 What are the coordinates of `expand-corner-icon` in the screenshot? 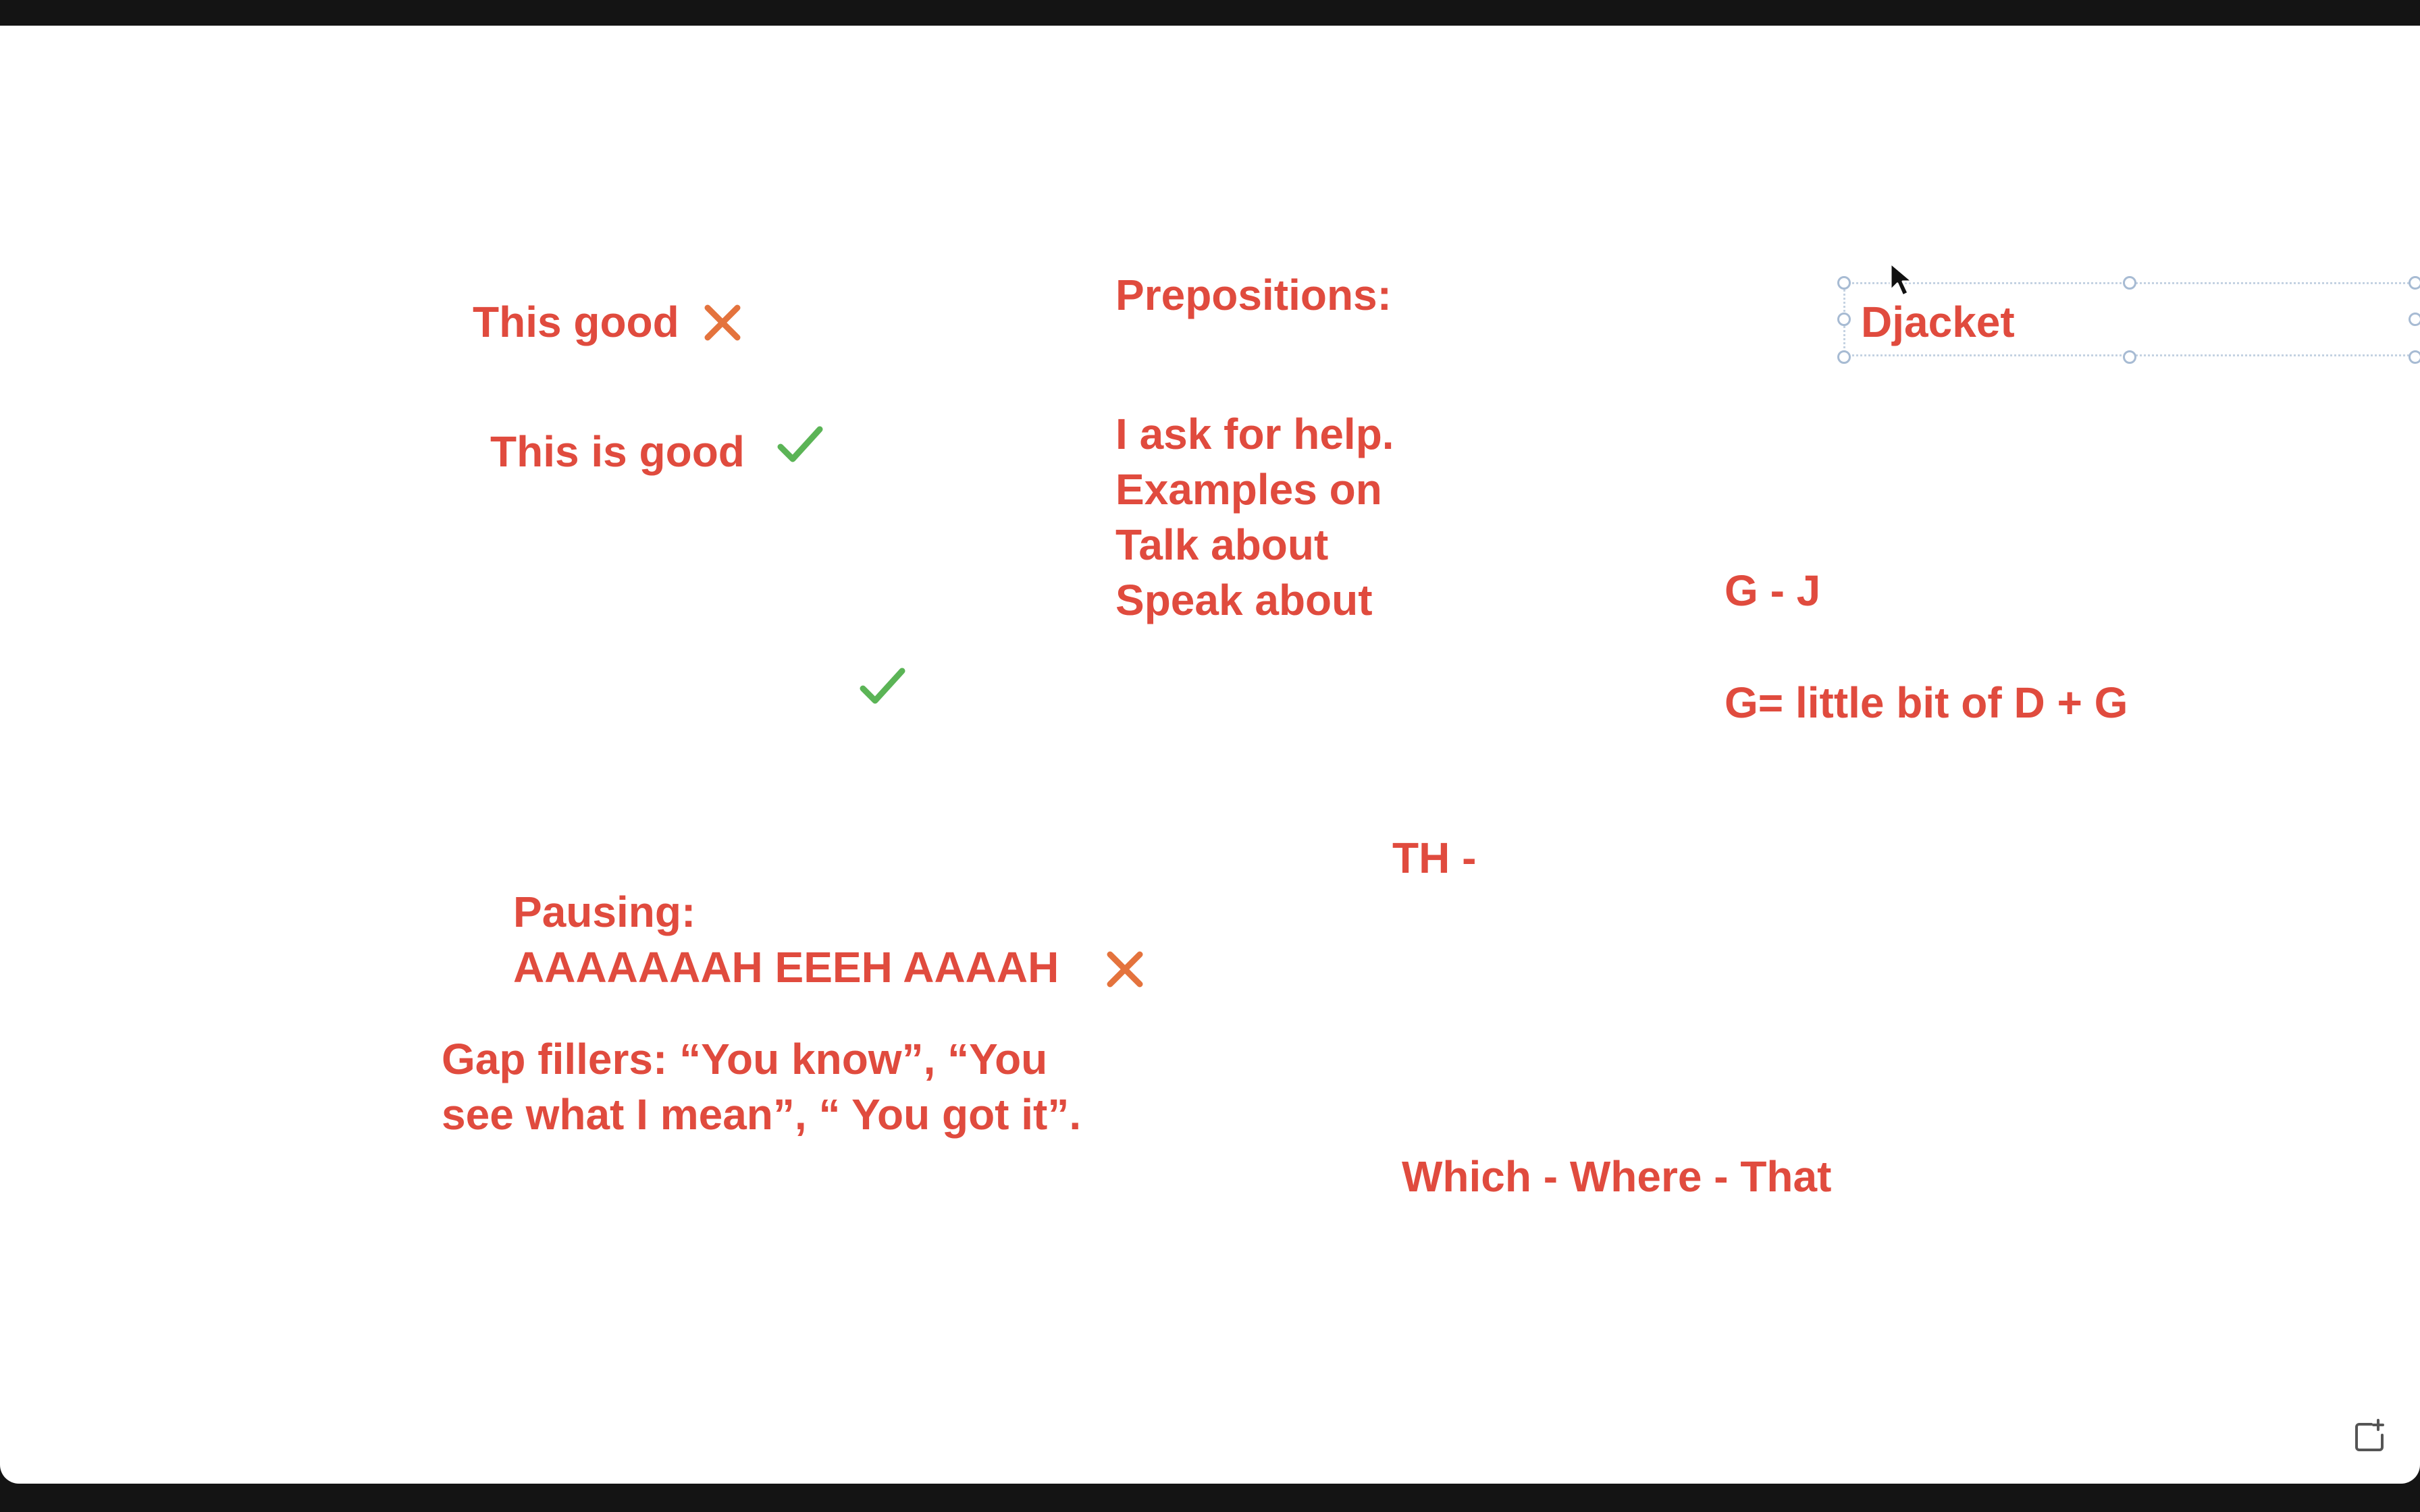 It's located at (2370, 1436).